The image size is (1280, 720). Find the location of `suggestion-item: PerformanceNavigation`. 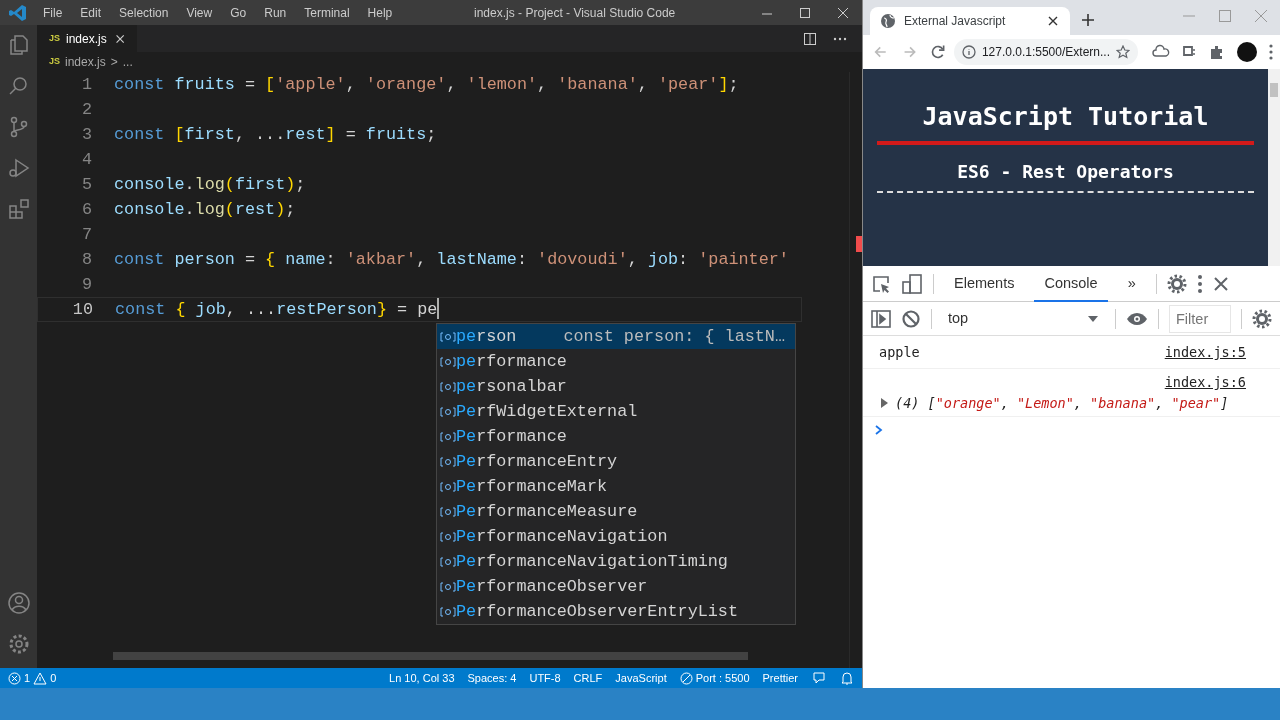

suggestion-item: PerformanceNavigation is located at coordinates (616, 536).